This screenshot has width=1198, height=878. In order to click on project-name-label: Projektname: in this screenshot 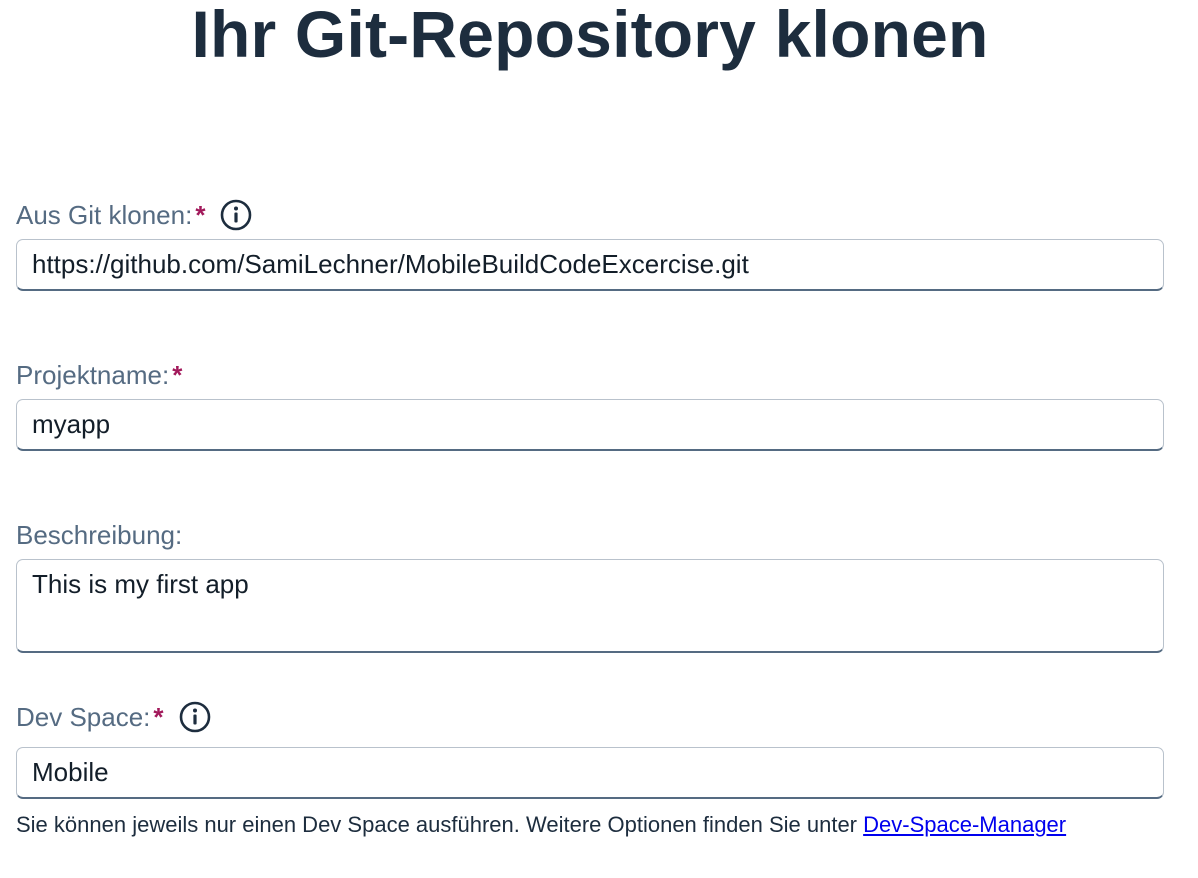, I will do `click(93, 374)`.